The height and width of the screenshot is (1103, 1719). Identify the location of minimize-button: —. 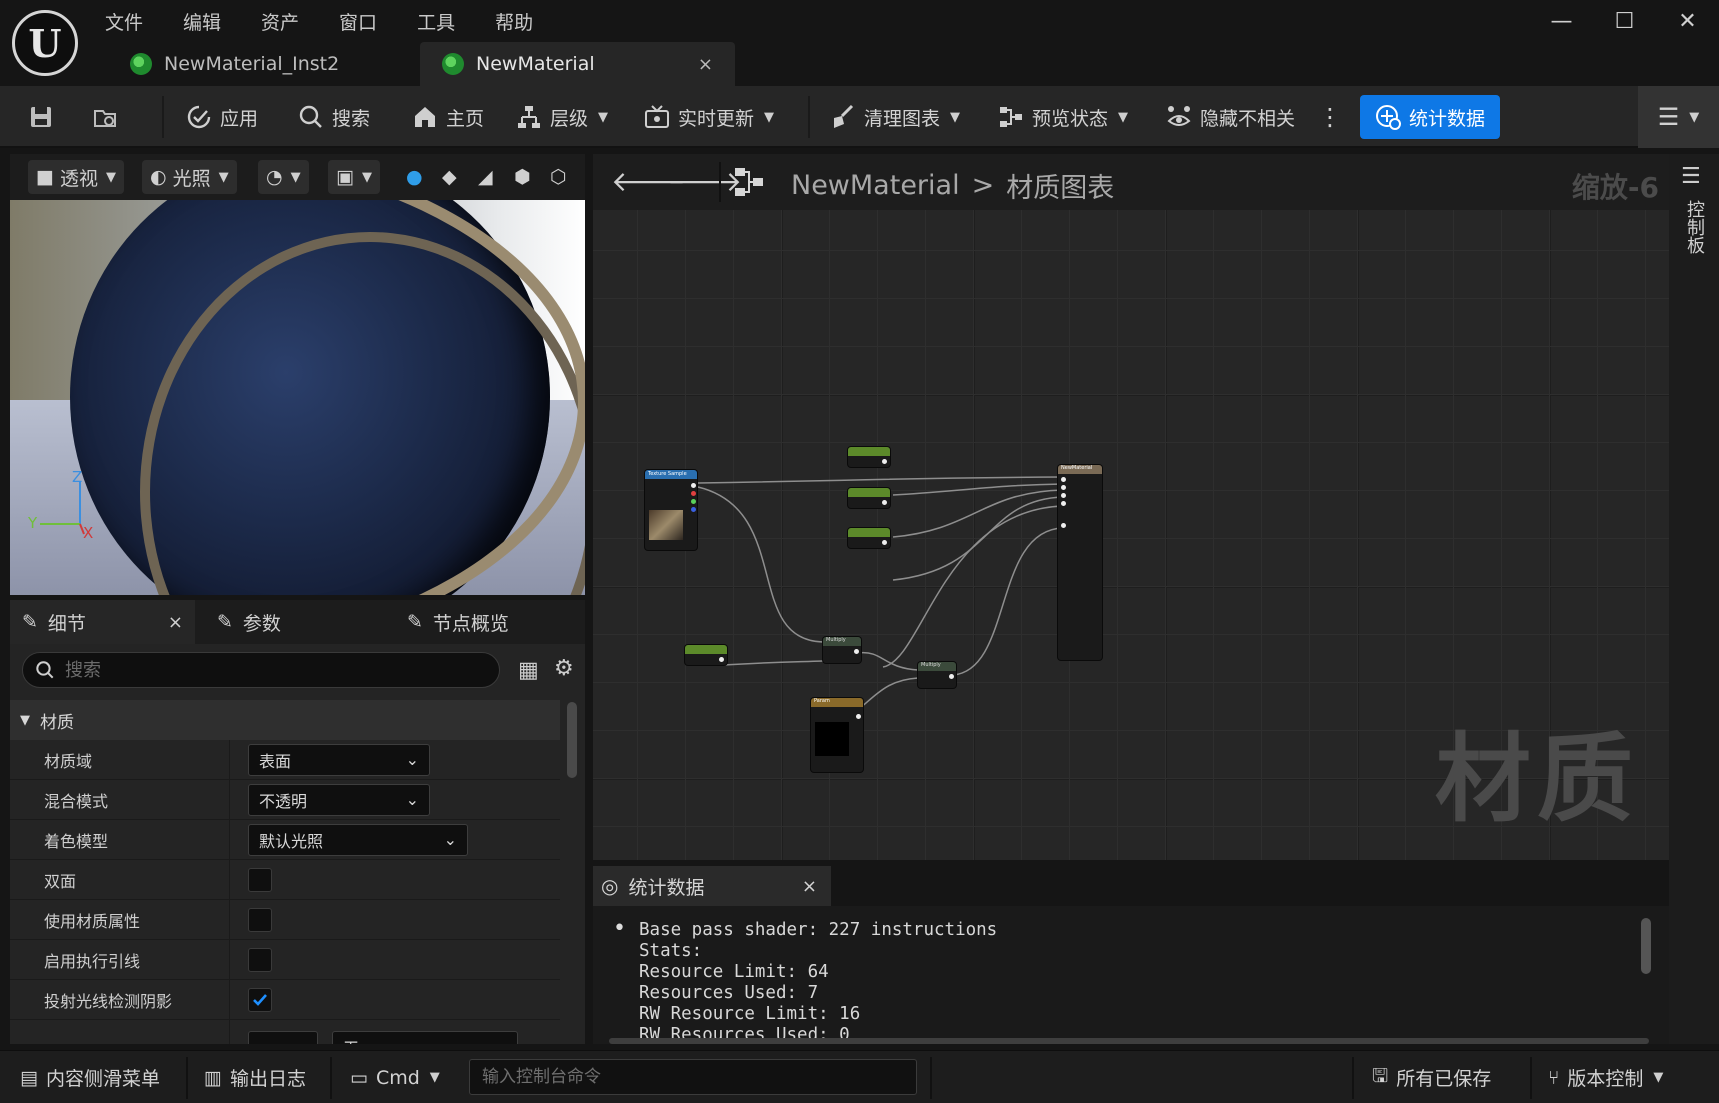
(1561, 21).